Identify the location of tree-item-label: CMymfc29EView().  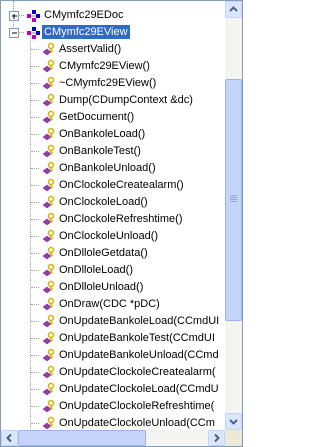
(104, 66).